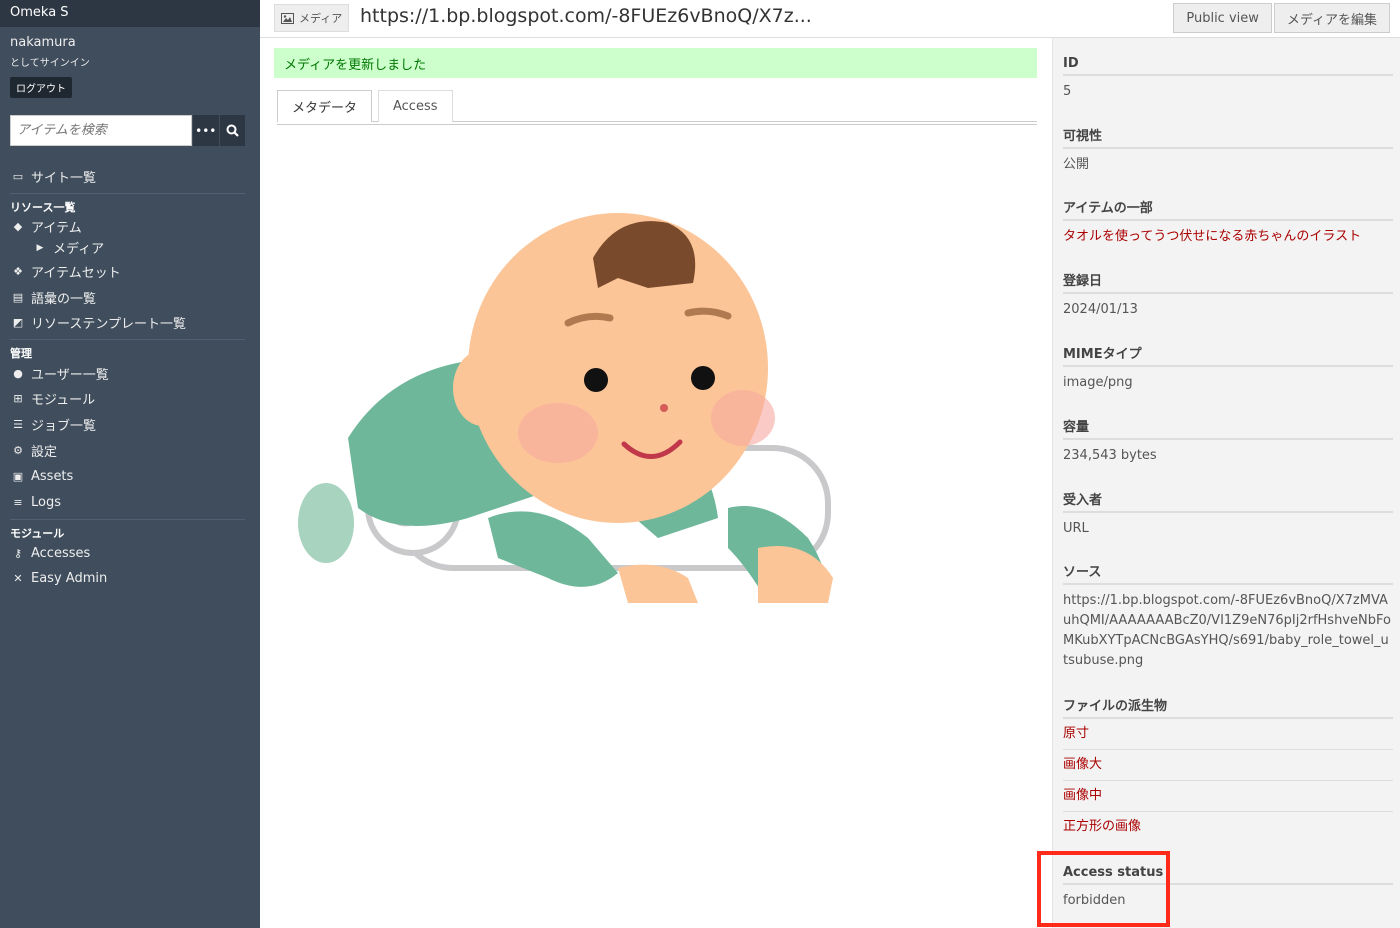  I want to click on meta-derivatives: ファイルの派生物 原寸 画像大 画像中 正方形の画像, so click(1228, 769).